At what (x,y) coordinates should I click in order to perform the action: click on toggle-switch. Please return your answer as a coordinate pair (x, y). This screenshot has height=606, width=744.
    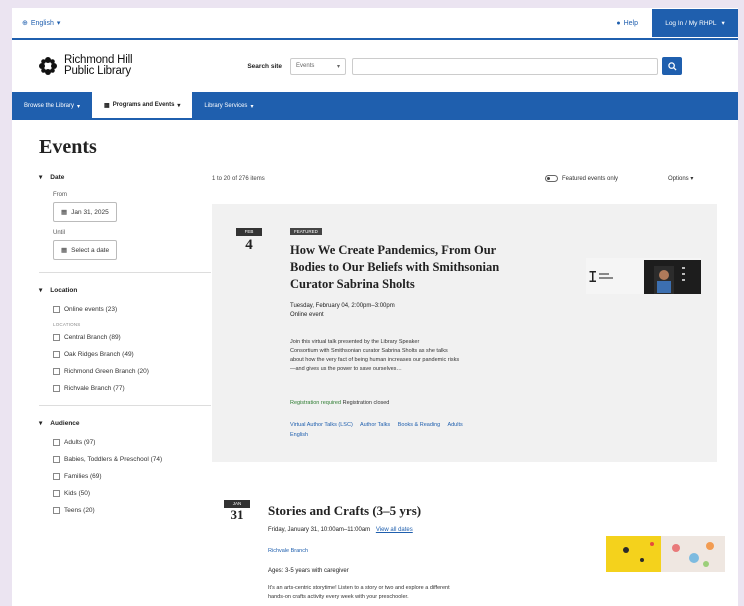
    Looking at the image, I should click on (551, 178).